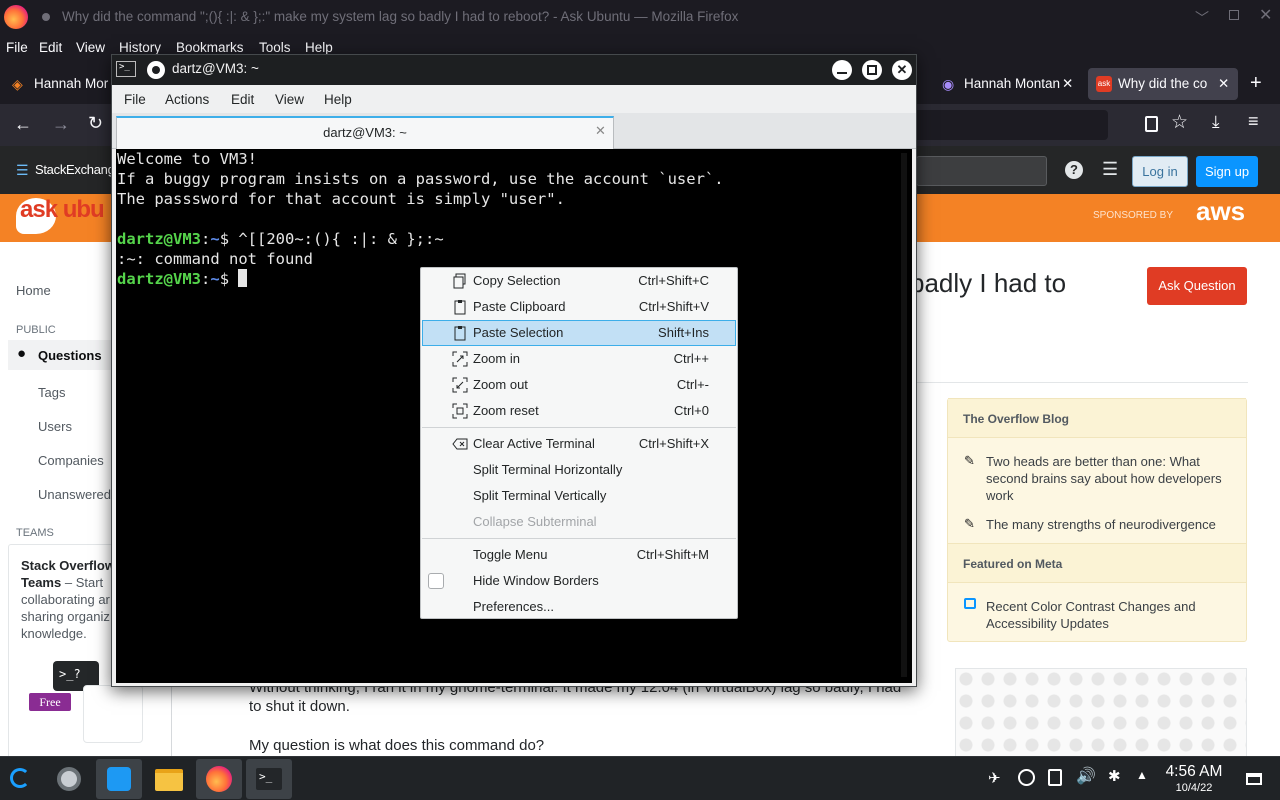 Image resolution: width=1280 pixels, height=800 pixels. What do you see at coordinates (1008, 84) in the screenshot?
I see `tab-hannah-2: ◉ Hannah Montan ✕` at bounding box center [1008, 84].